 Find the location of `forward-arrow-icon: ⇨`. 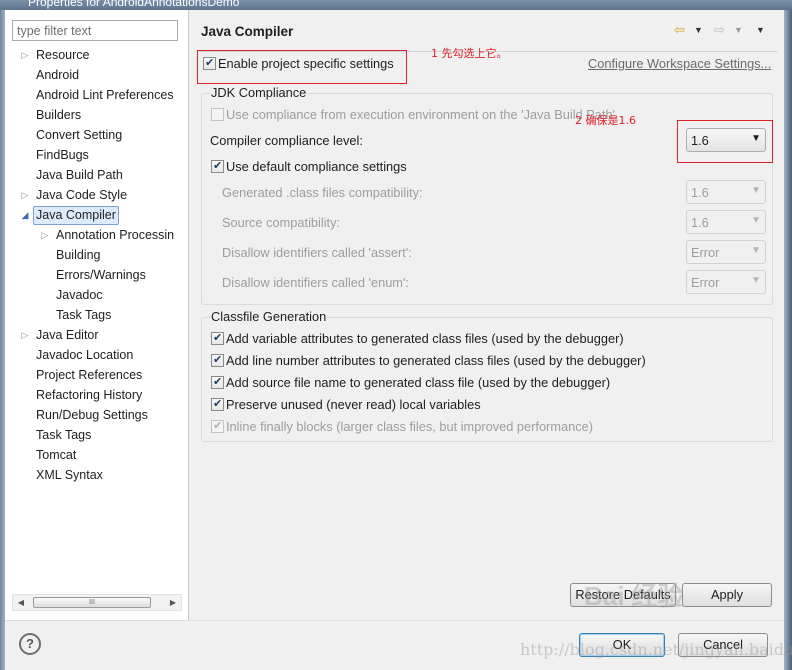

forward-arrow-icon: ⇨ is located at coordinates (719, 30).